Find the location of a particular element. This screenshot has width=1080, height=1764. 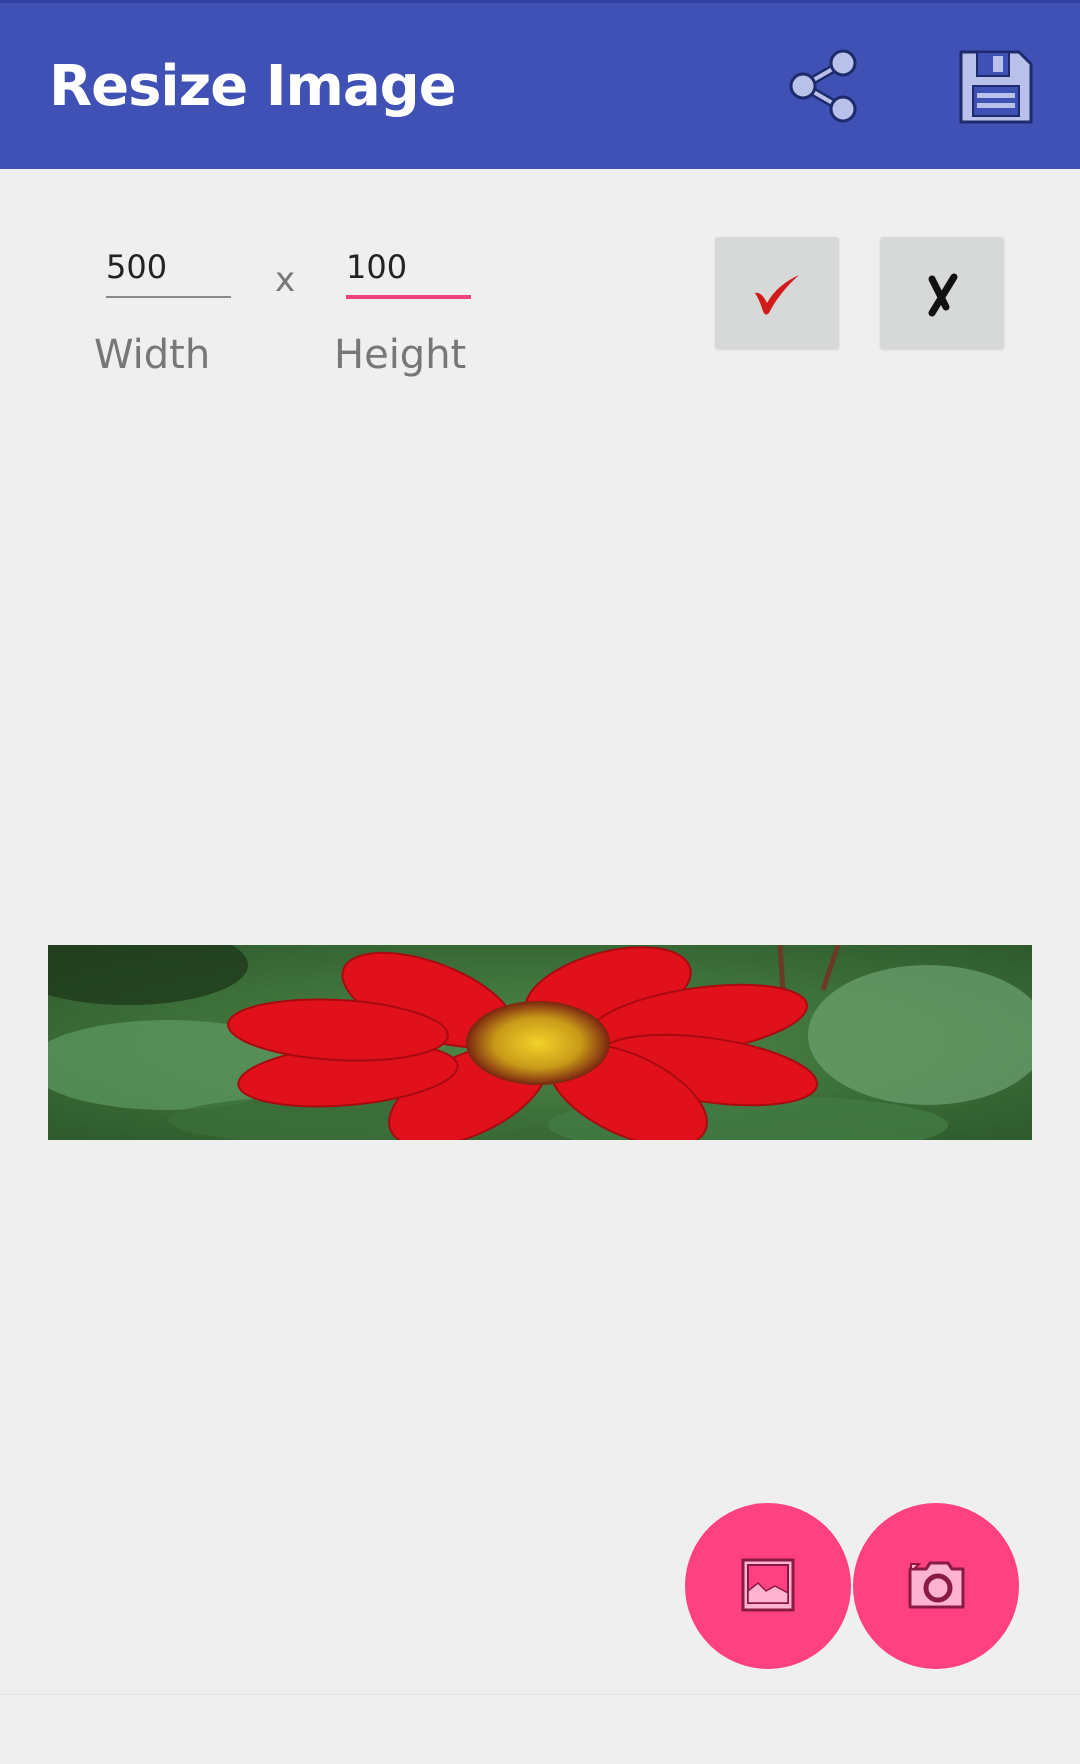

save-button is located at coordinates (995, 86).